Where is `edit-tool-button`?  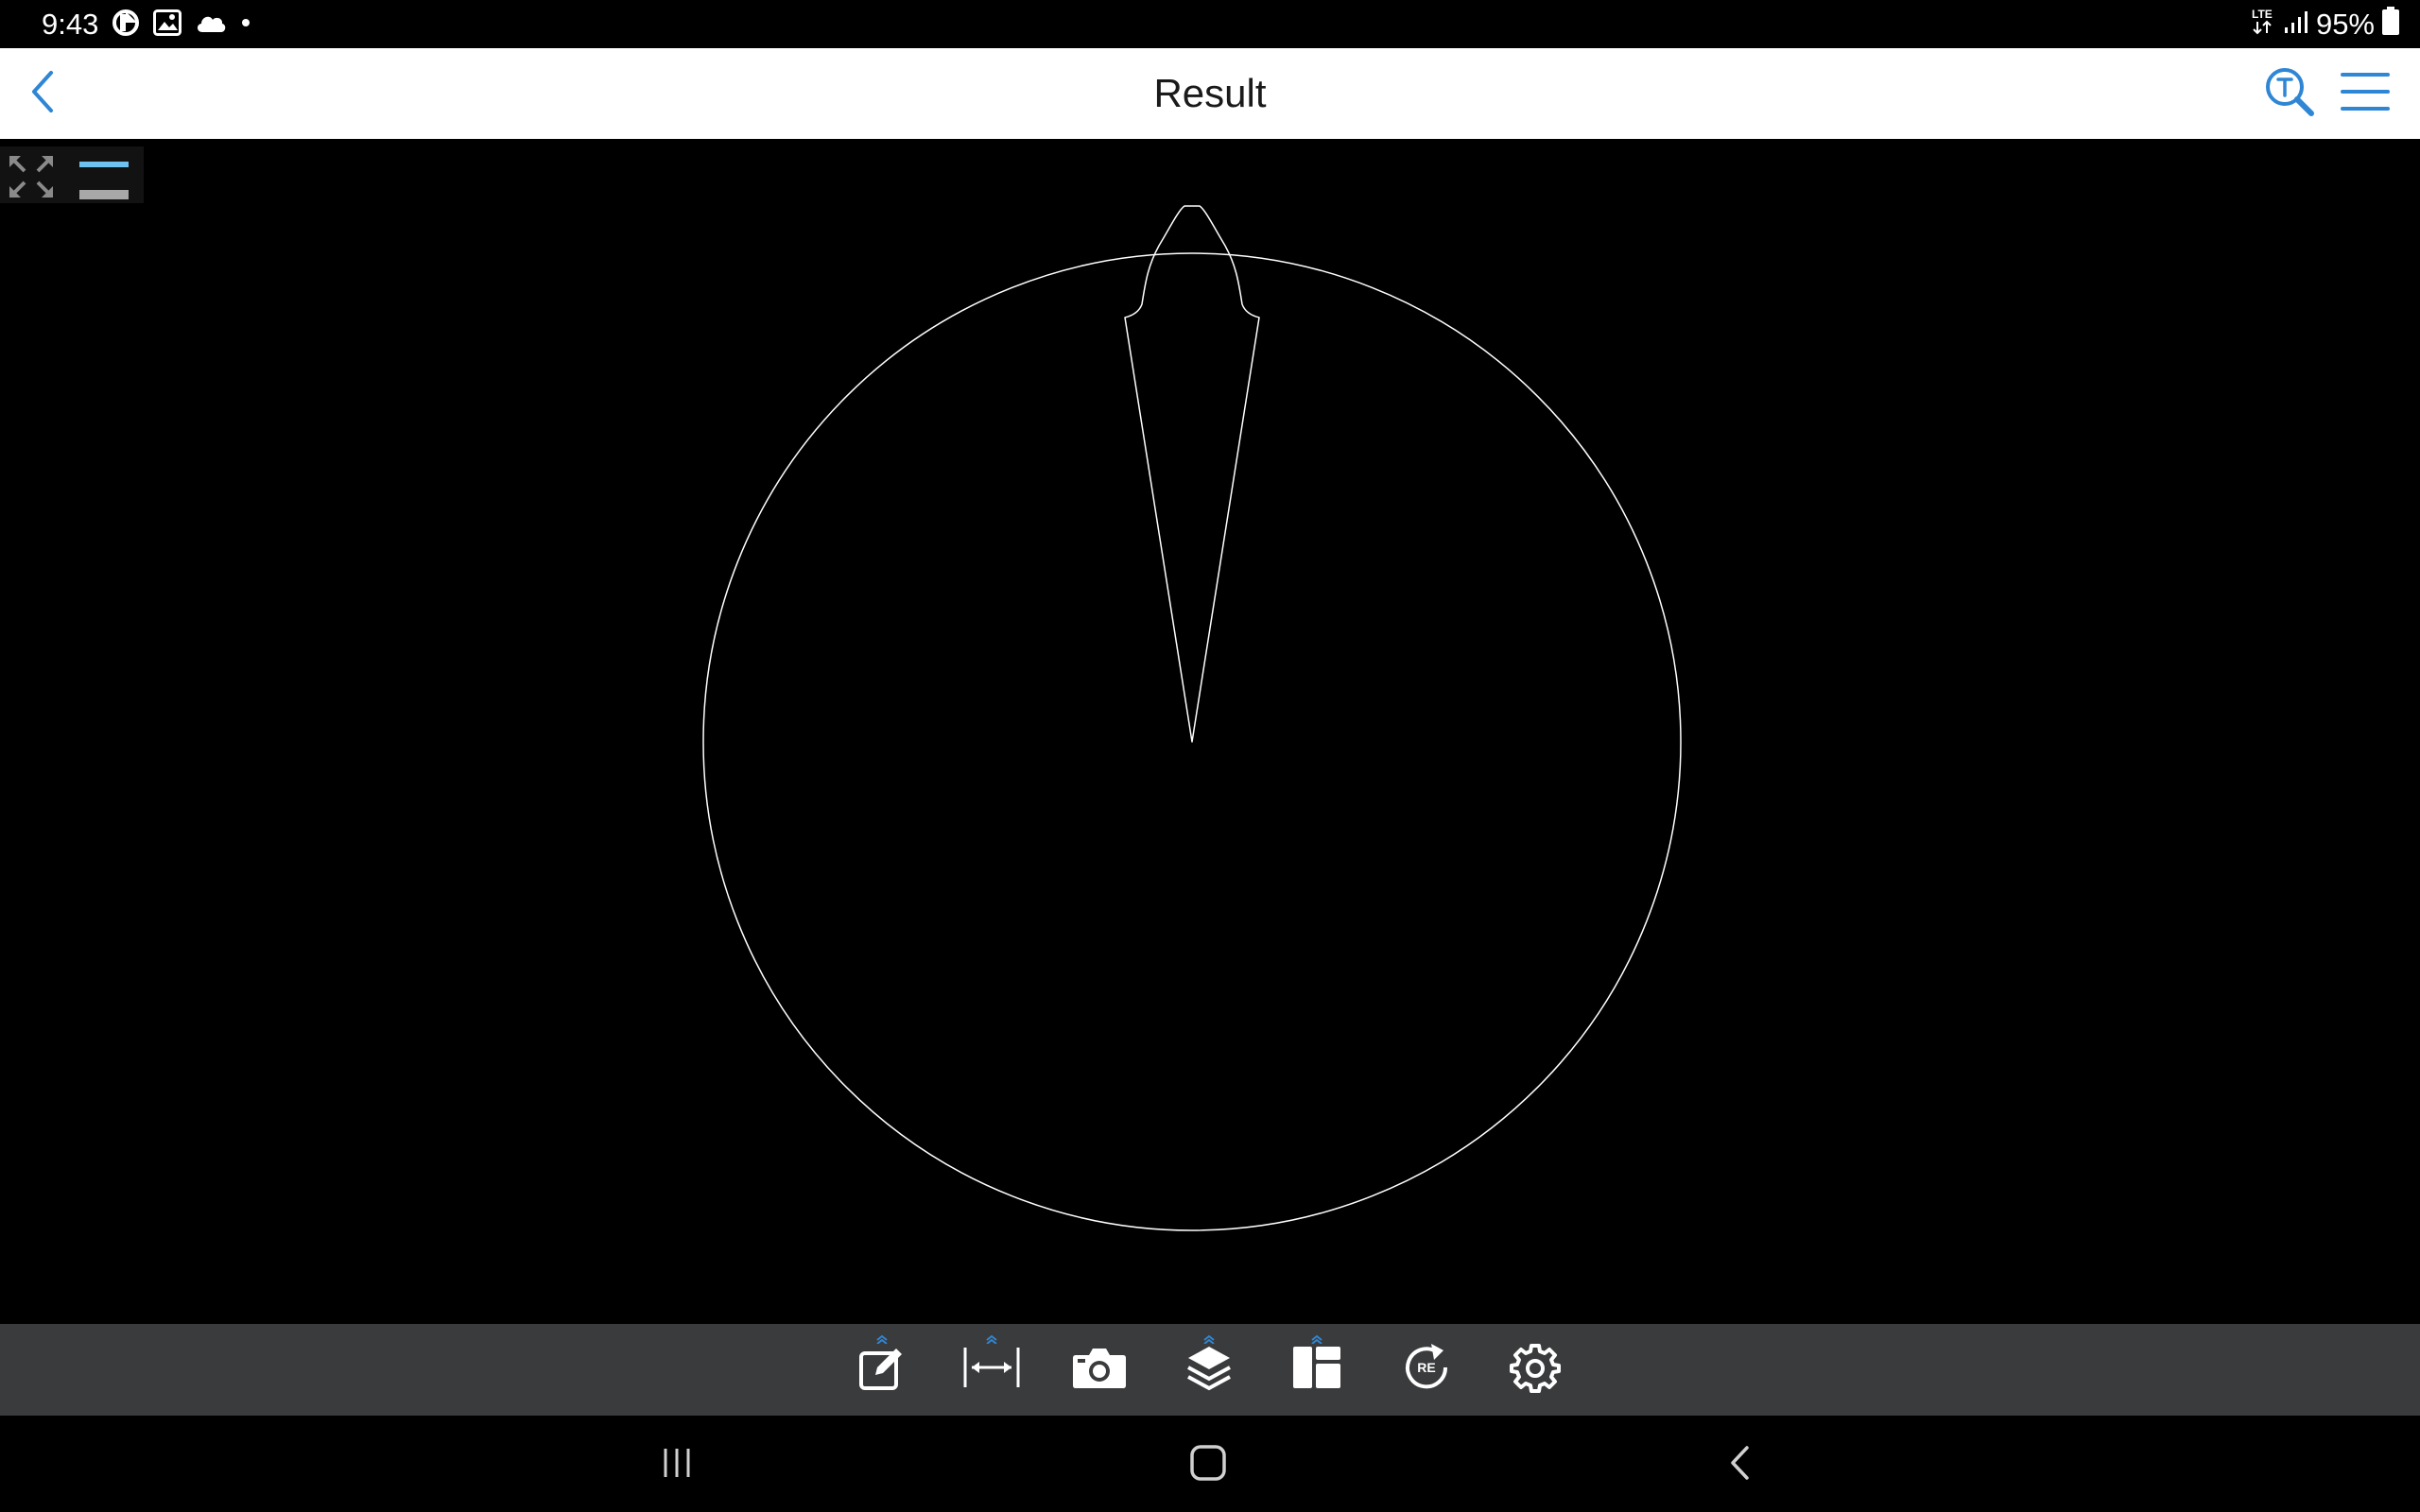
edit-tool-button is located at coordinates (882, 1370).